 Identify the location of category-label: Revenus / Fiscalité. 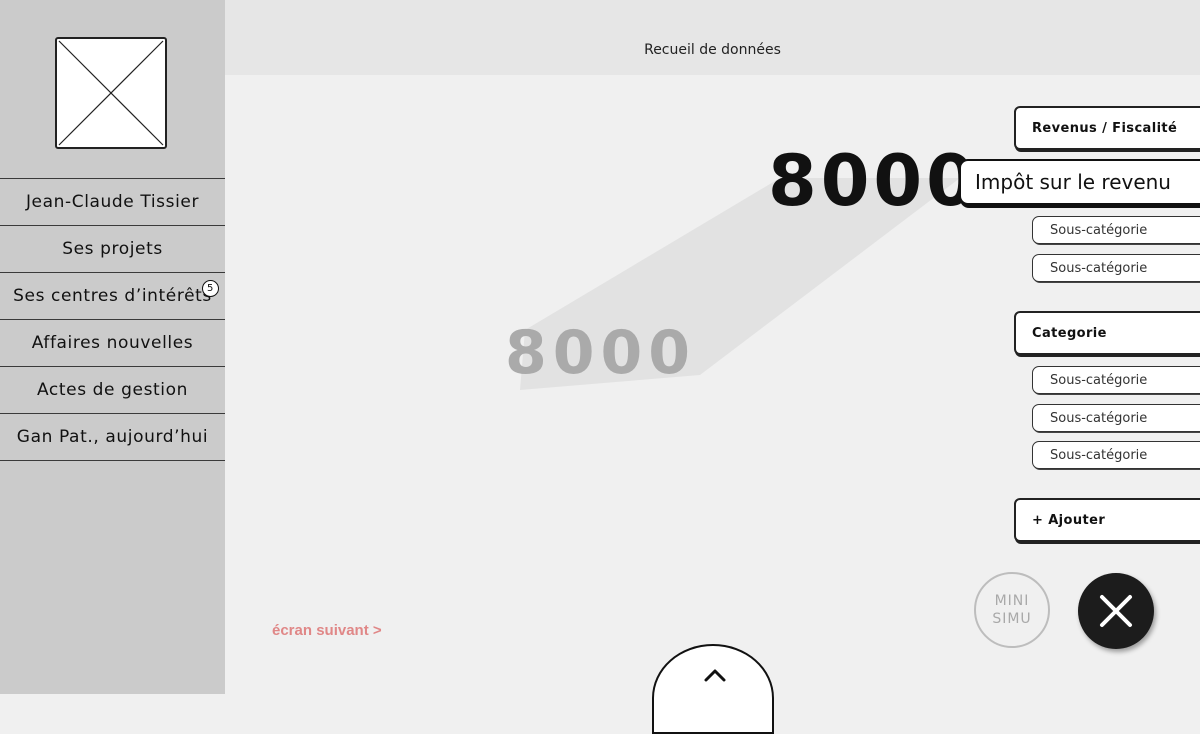
(1105, 128).